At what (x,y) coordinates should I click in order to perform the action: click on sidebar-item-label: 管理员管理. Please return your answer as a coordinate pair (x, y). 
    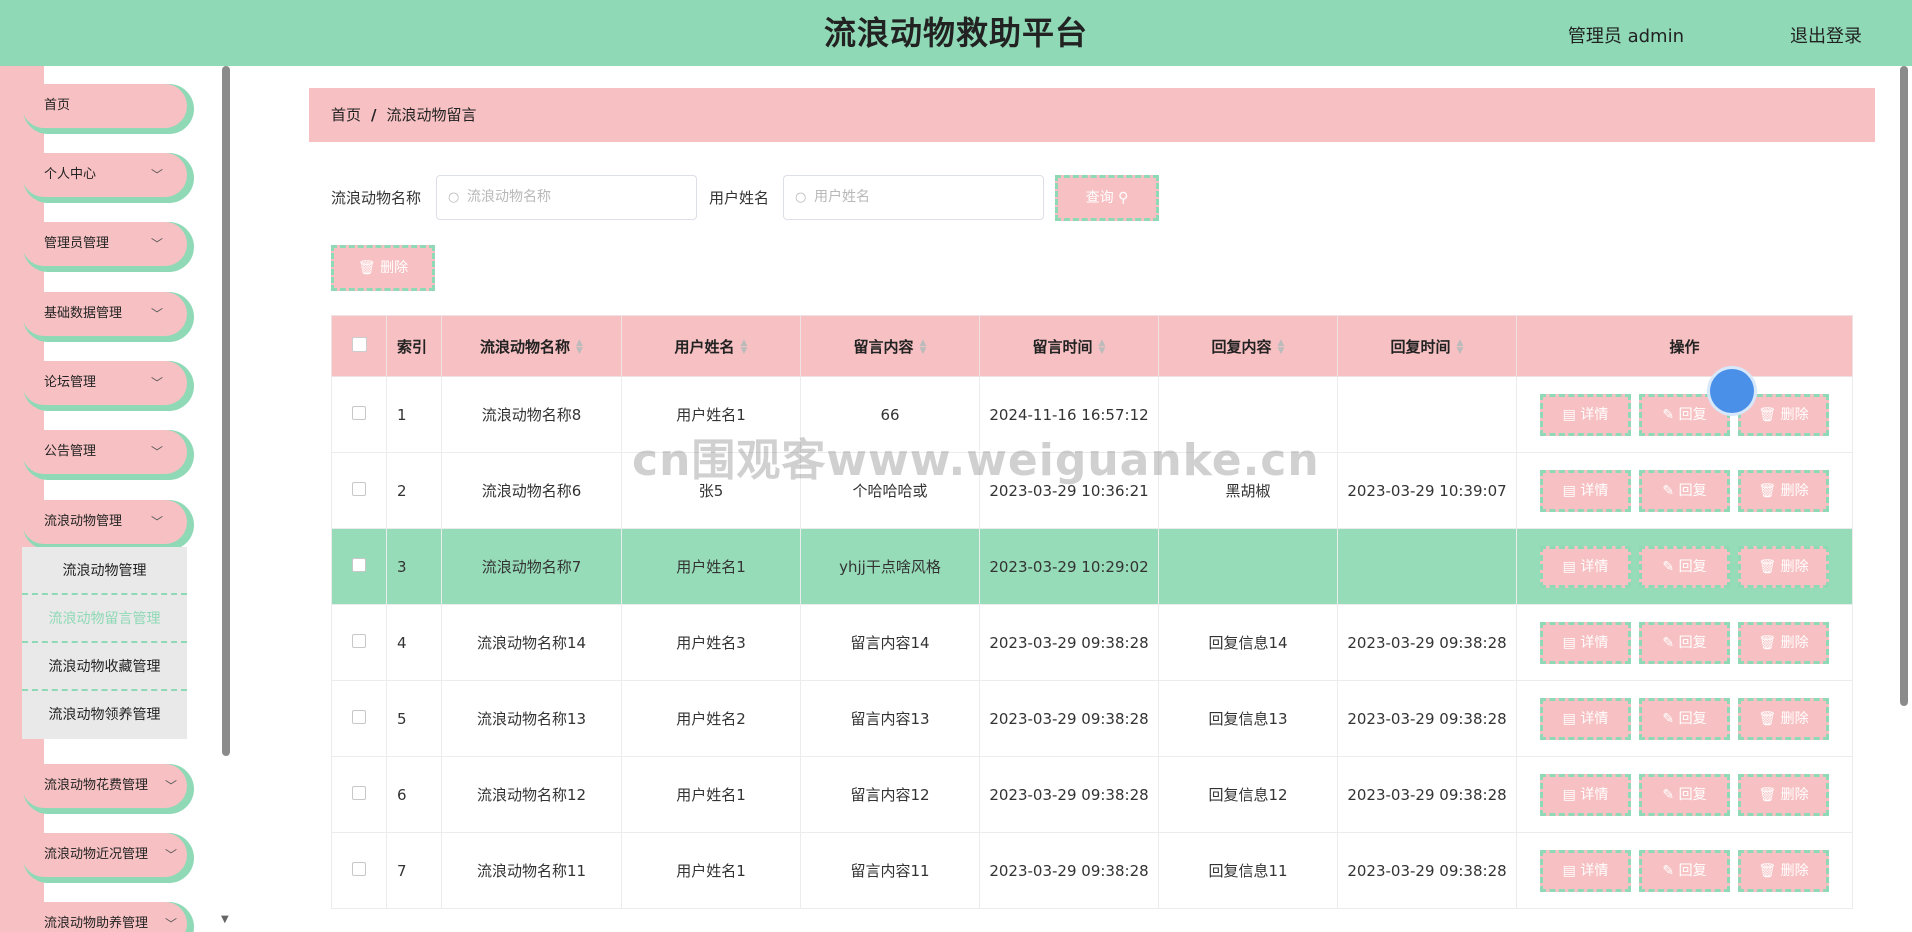
    Looking at the image, I should click on (77, 243).